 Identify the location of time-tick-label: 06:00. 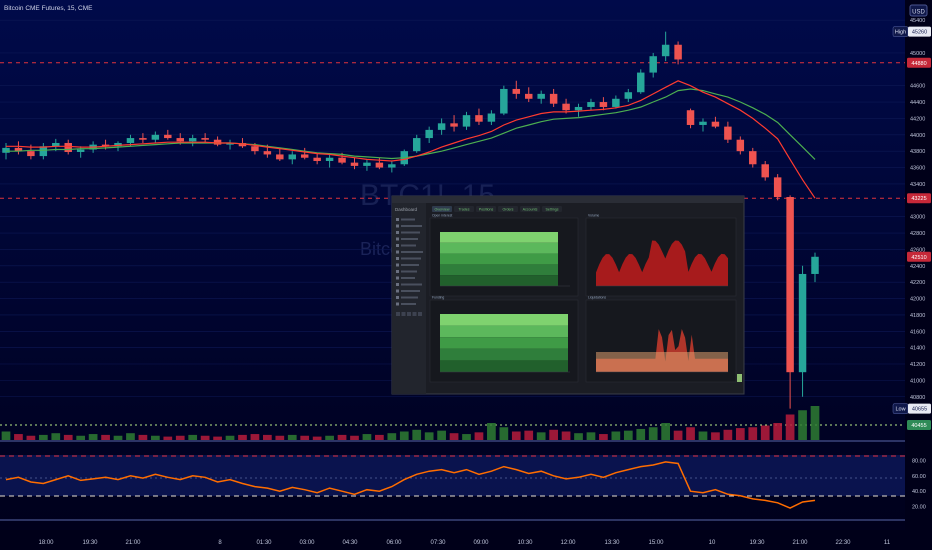
(394, 543).